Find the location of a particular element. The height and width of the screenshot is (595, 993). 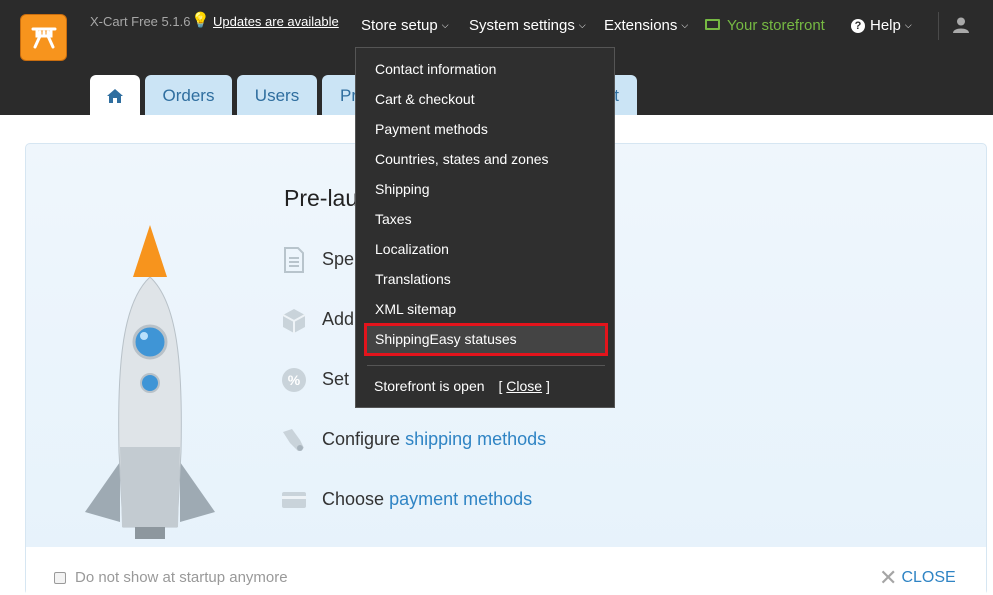

bracket-close: ] is located at coordinates (547, 386).